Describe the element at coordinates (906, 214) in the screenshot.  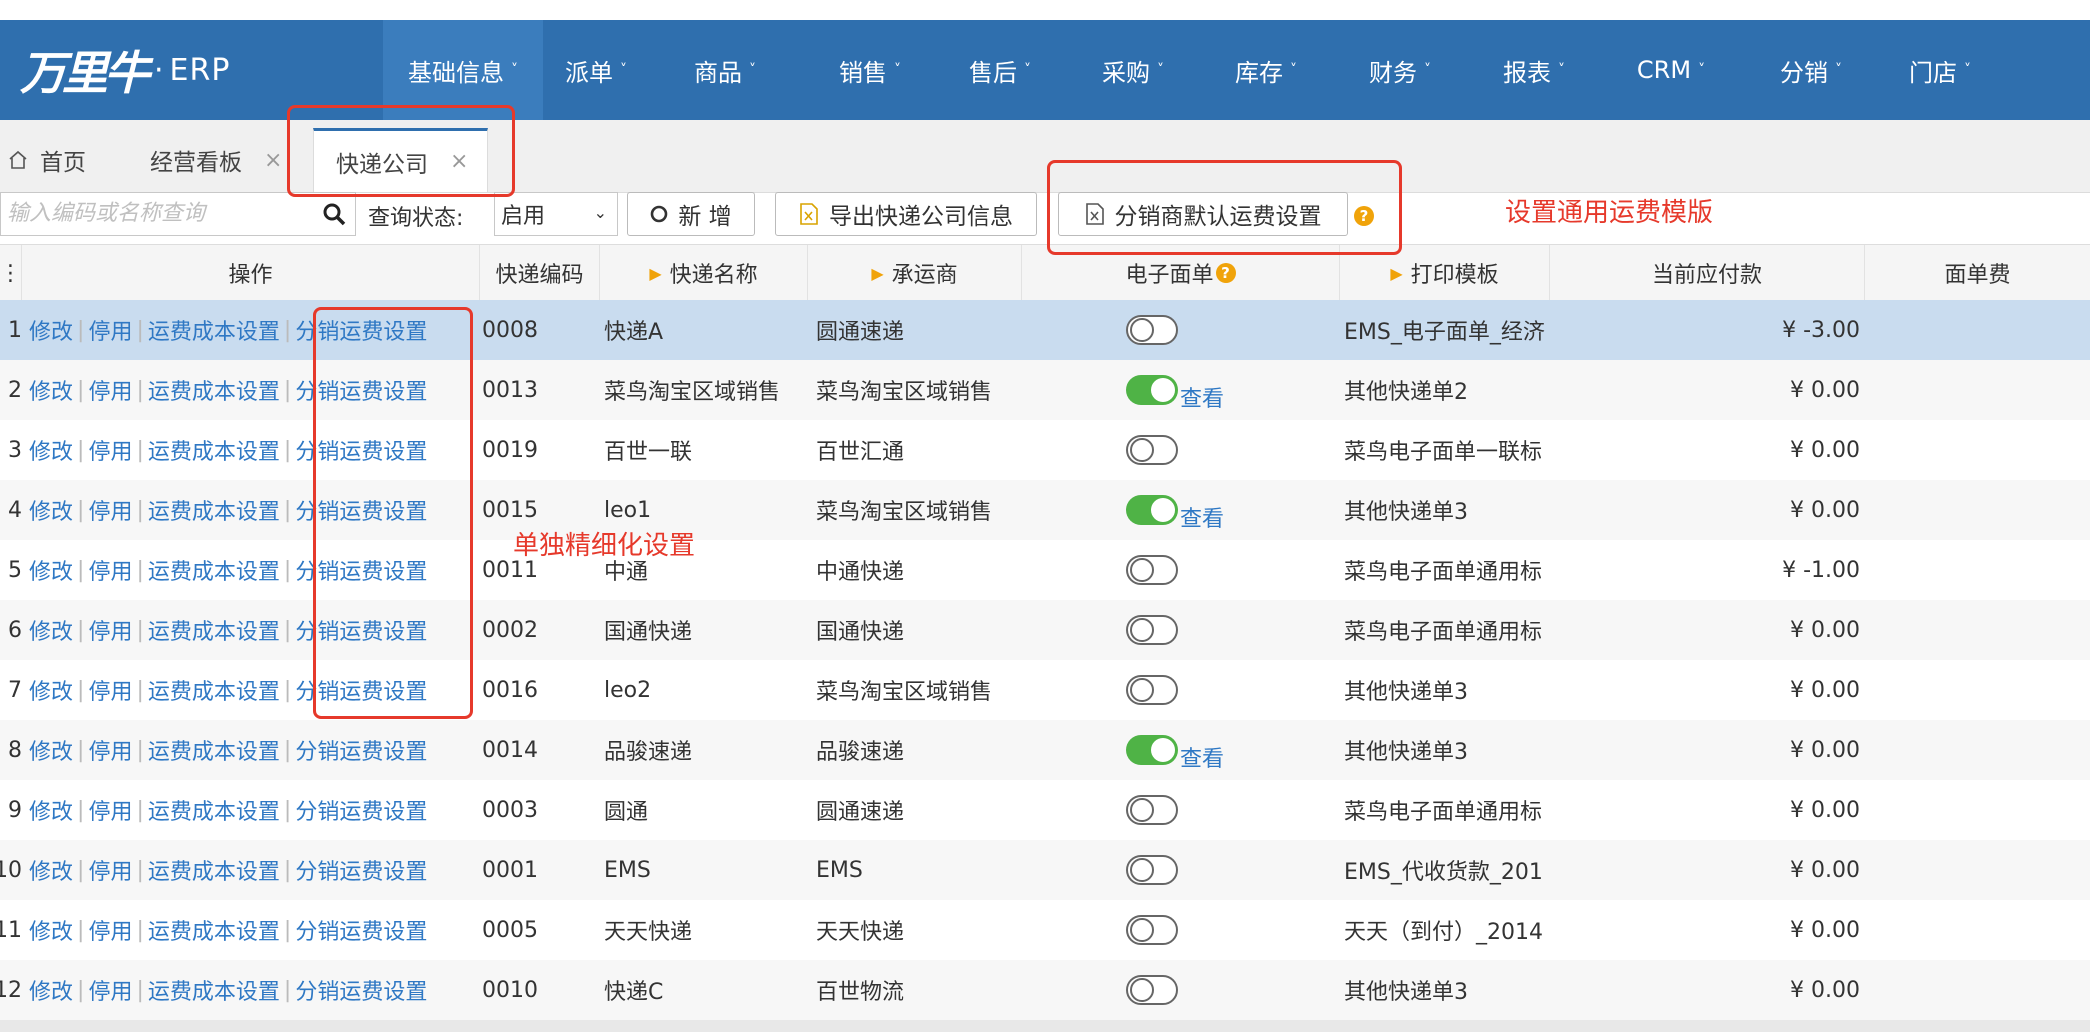
I see `export-button: 导出快递公司信息` at that location.